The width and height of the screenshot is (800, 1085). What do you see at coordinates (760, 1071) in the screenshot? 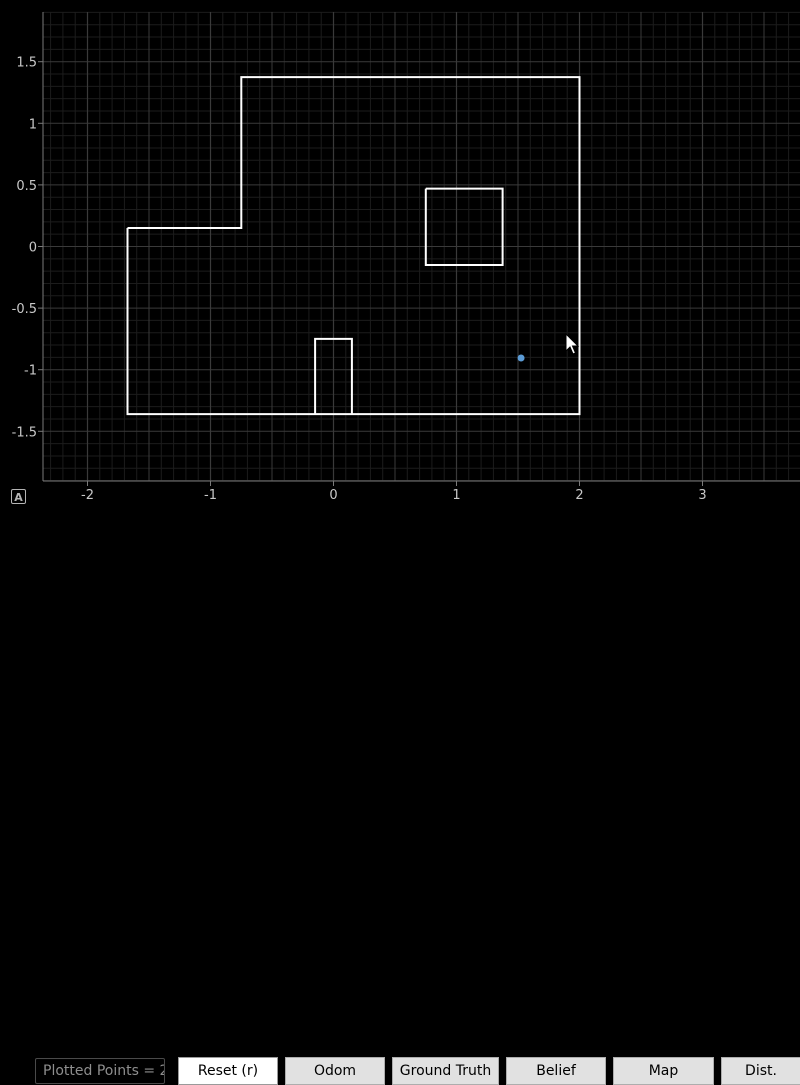
I see `dist-button: Dist.` at bounding box center [760, 1071].